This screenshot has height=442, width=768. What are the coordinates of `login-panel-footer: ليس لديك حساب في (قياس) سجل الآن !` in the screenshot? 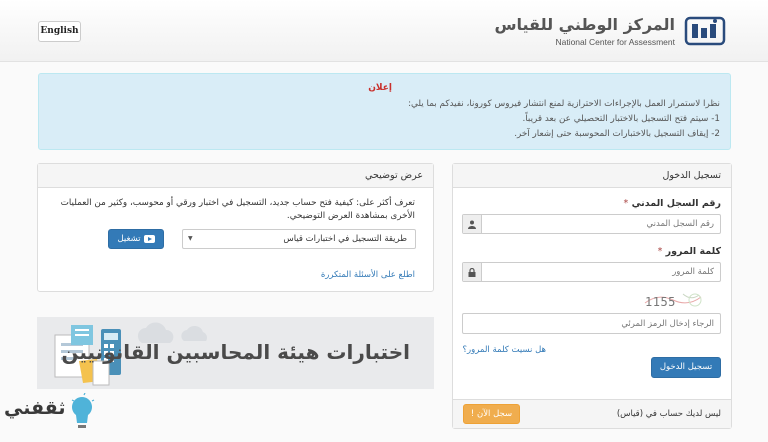 It's located at (592, 413).